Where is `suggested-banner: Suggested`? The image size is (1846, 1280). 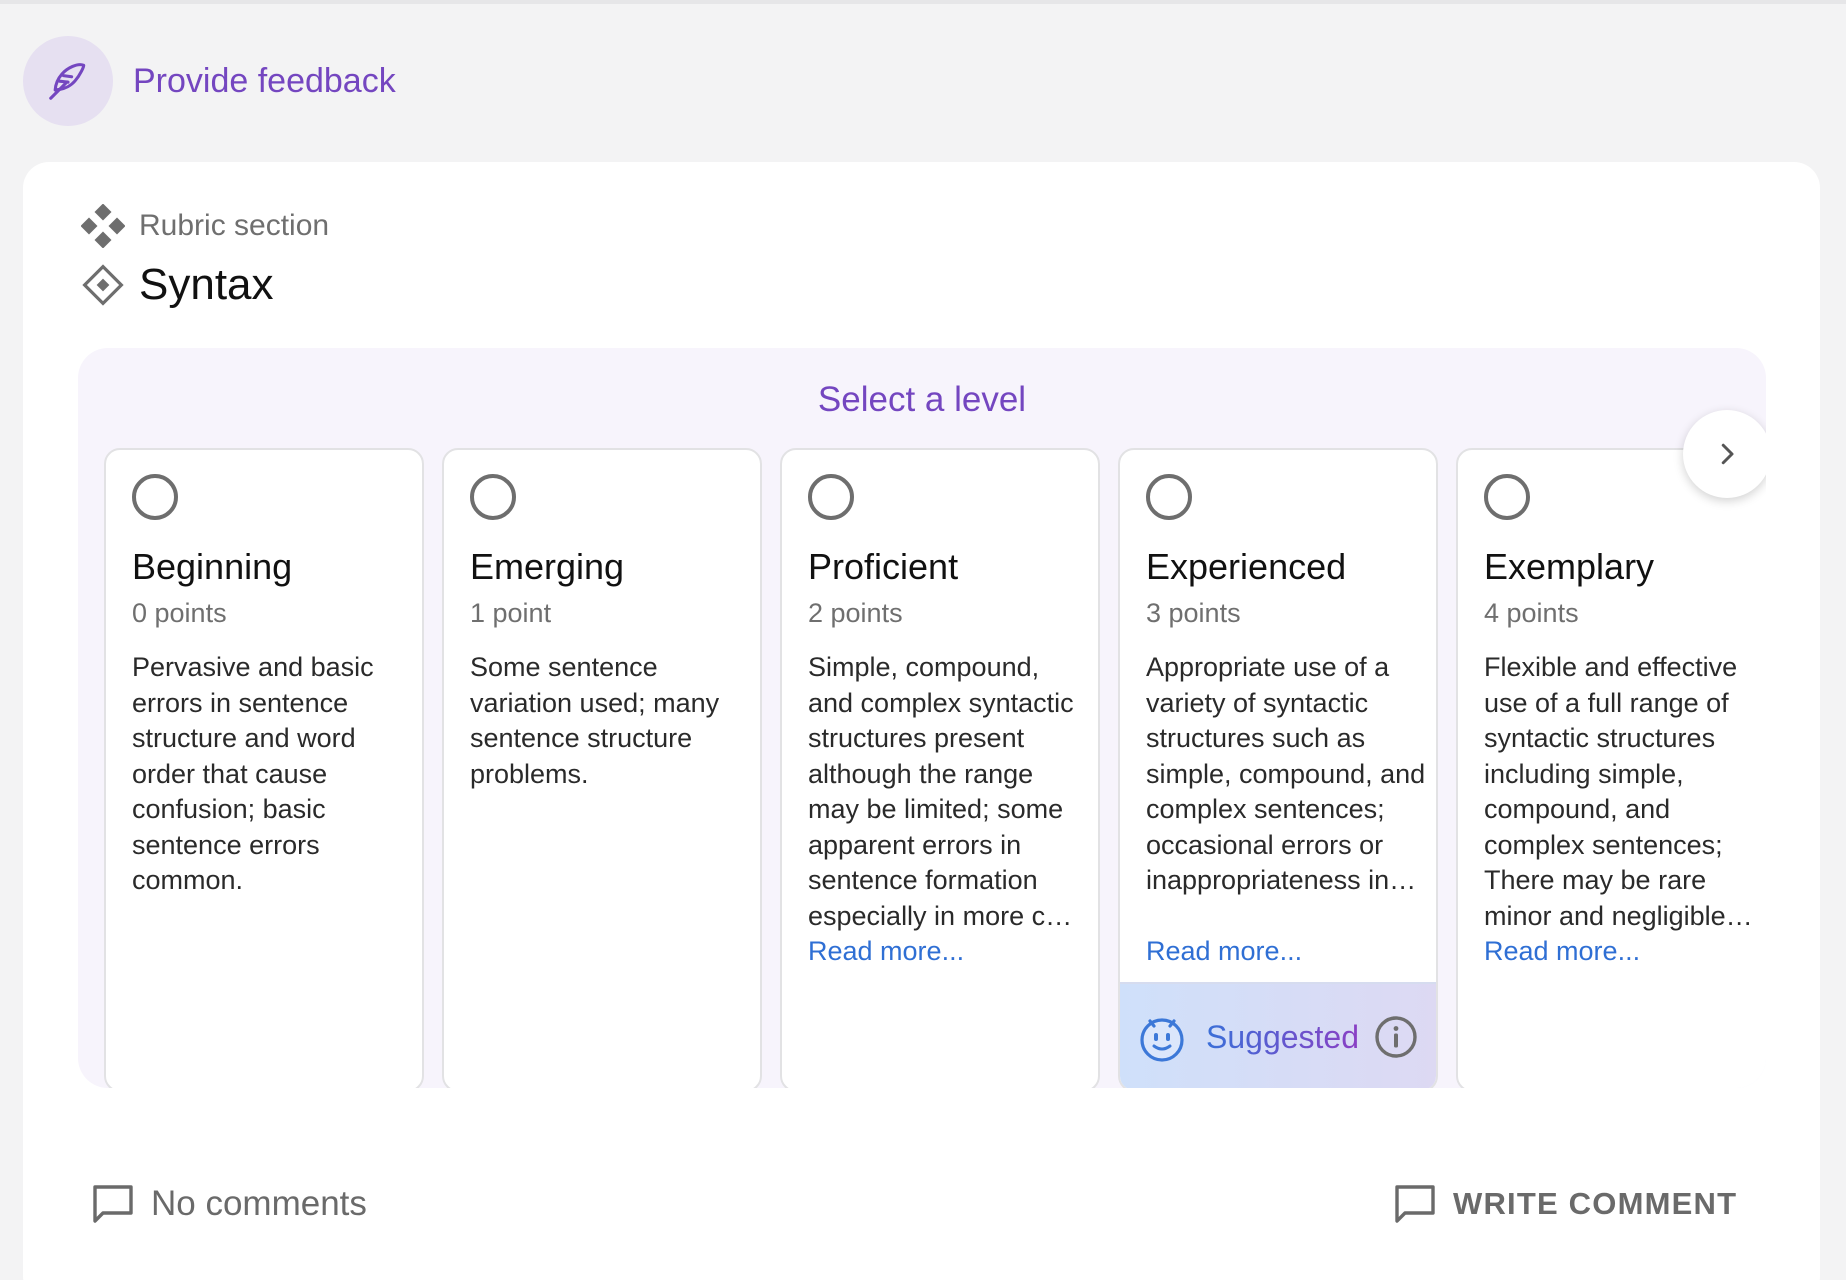
suggested-banner: Suggested is located at coordinates (1278, 1035).